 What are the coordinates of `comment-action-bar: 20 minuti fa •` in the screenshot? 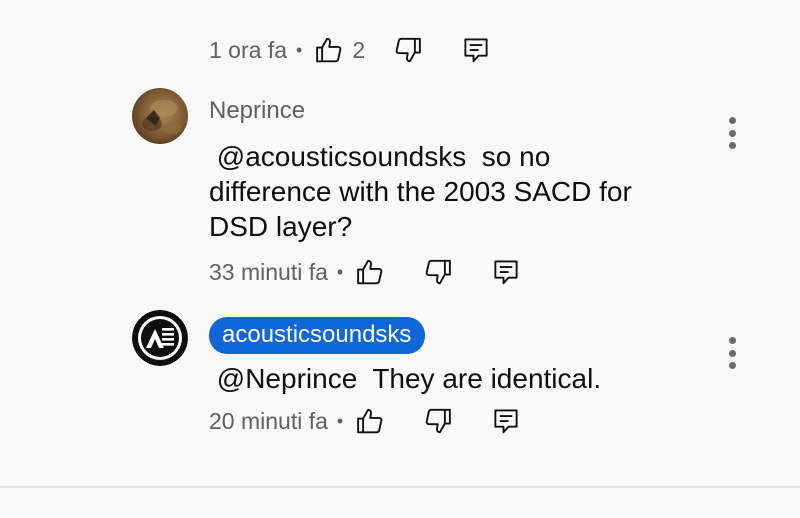 It's located at (365, 421).